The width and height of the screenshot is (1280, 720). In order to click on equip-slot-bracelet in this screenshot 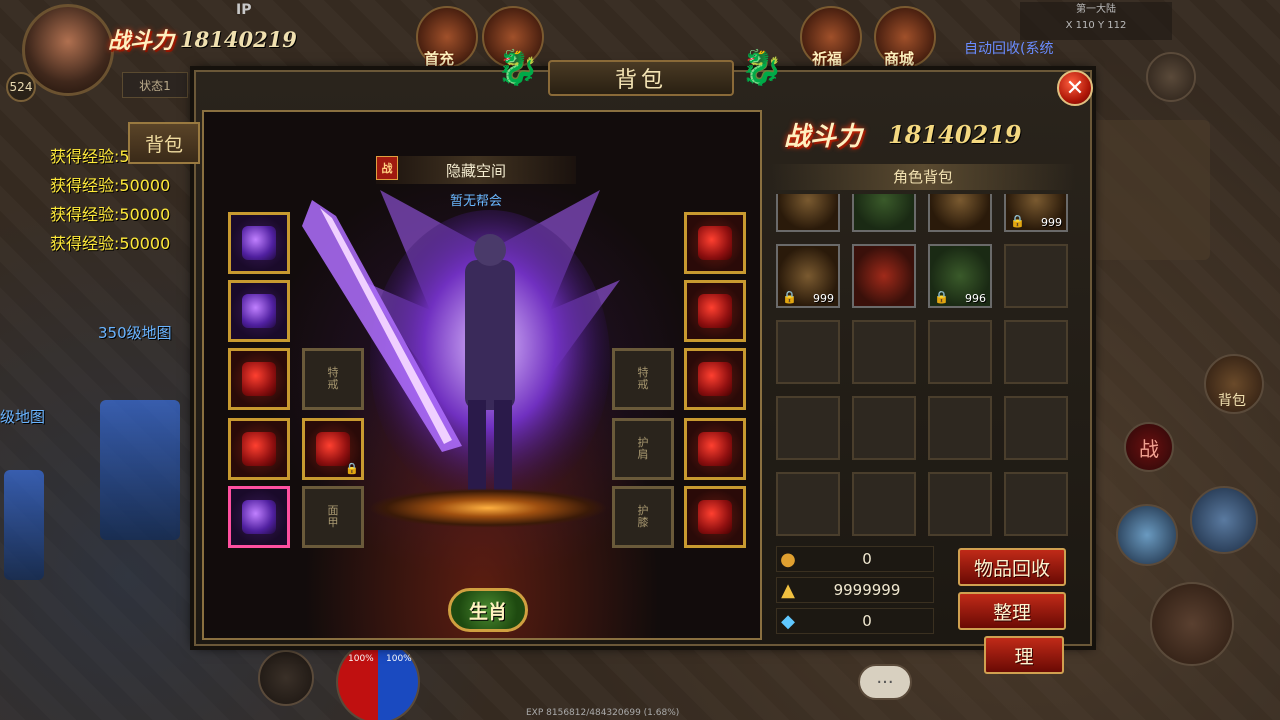, I will do `click(259, 379)`.